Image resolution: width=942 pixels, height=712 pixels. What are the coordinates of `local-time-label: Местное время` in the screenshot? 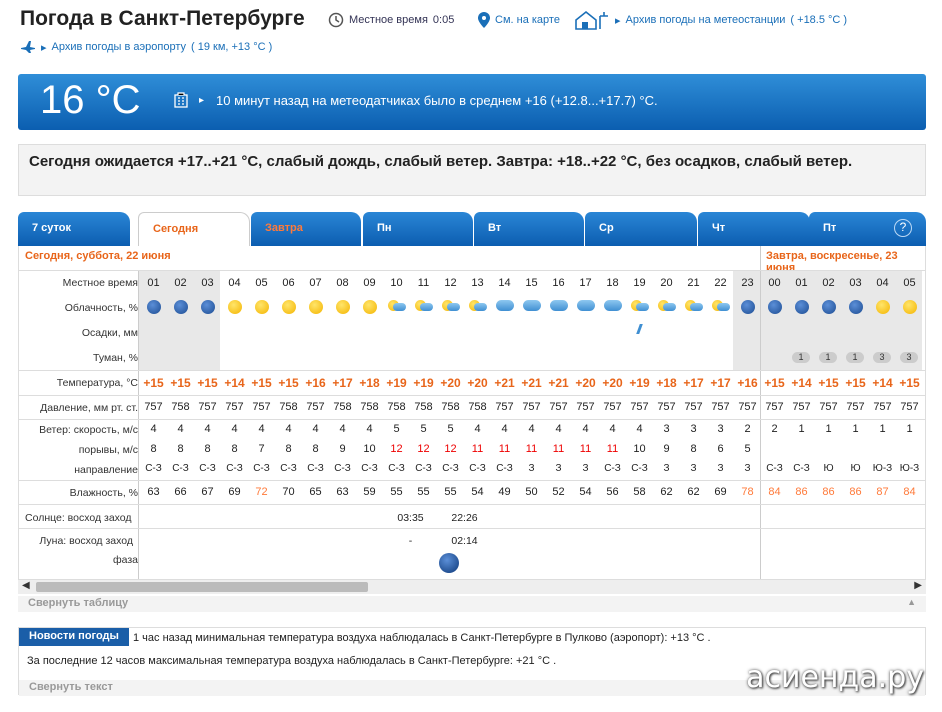 It's located at (388, 20).